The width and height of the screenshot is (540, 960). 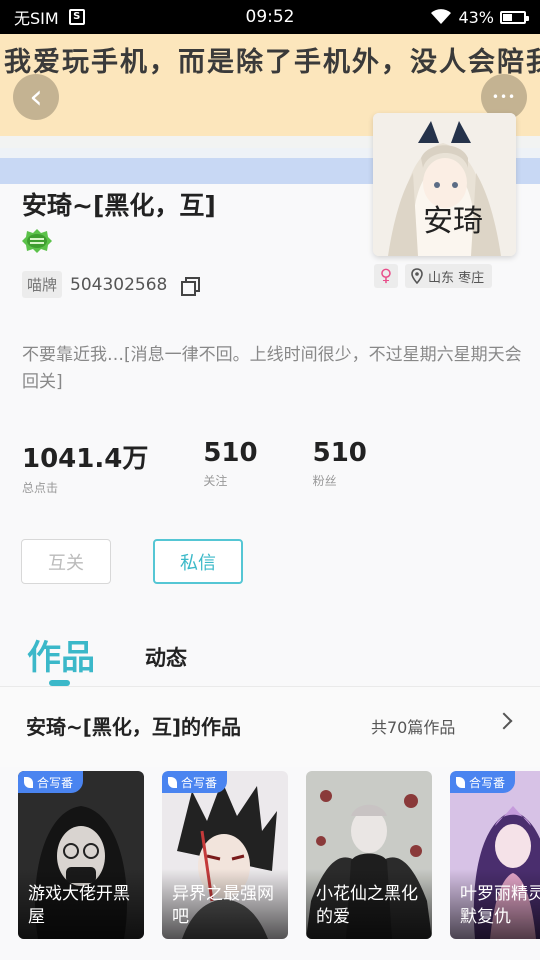 I want to click on id-row: 喵牌 504302568, so click(x=111, y=284).